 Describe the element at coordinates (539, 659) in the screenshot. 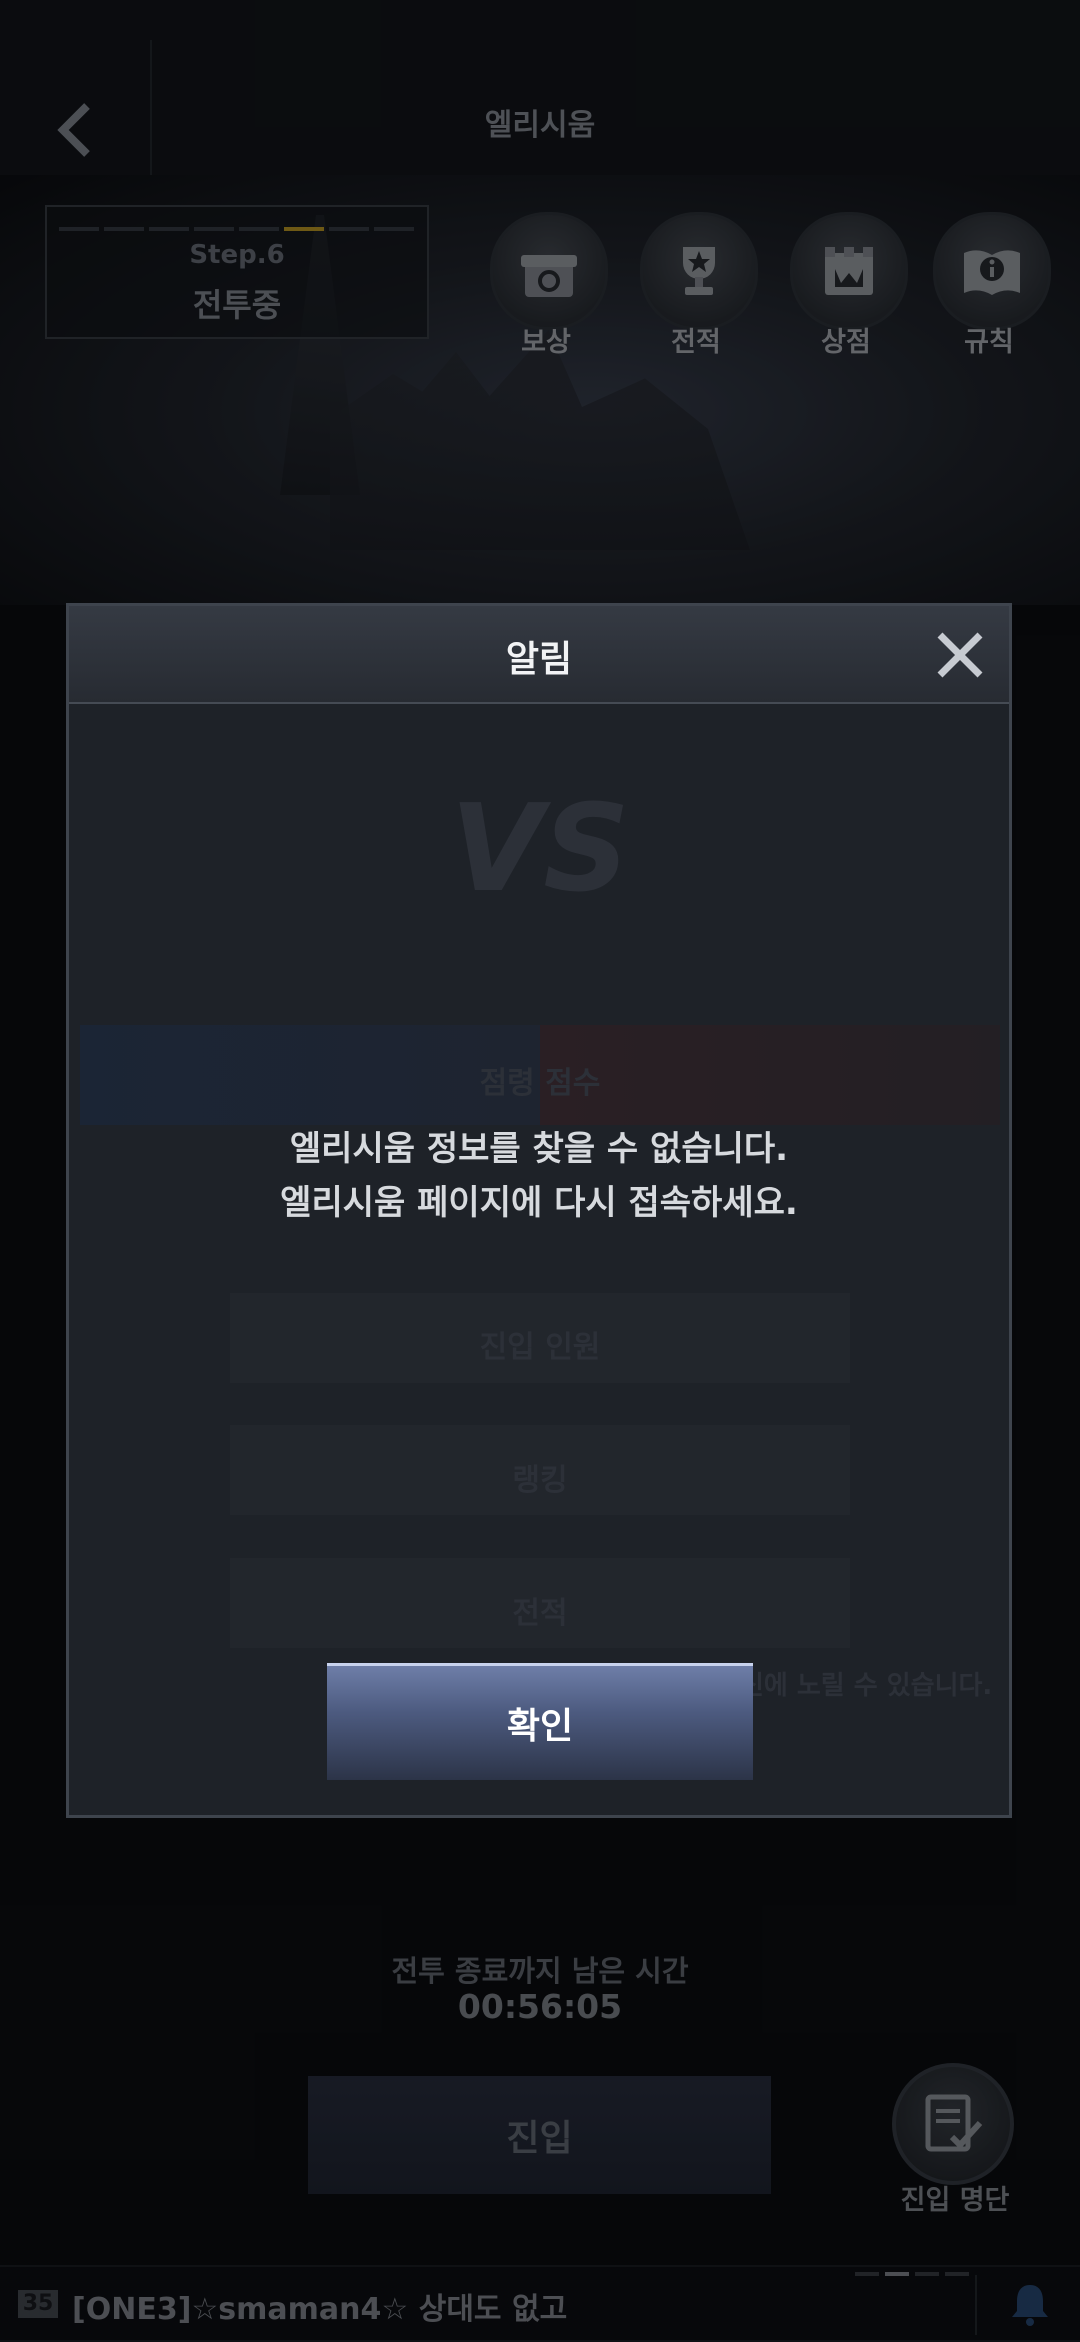

I see `dialog-title: 알림` at that location.